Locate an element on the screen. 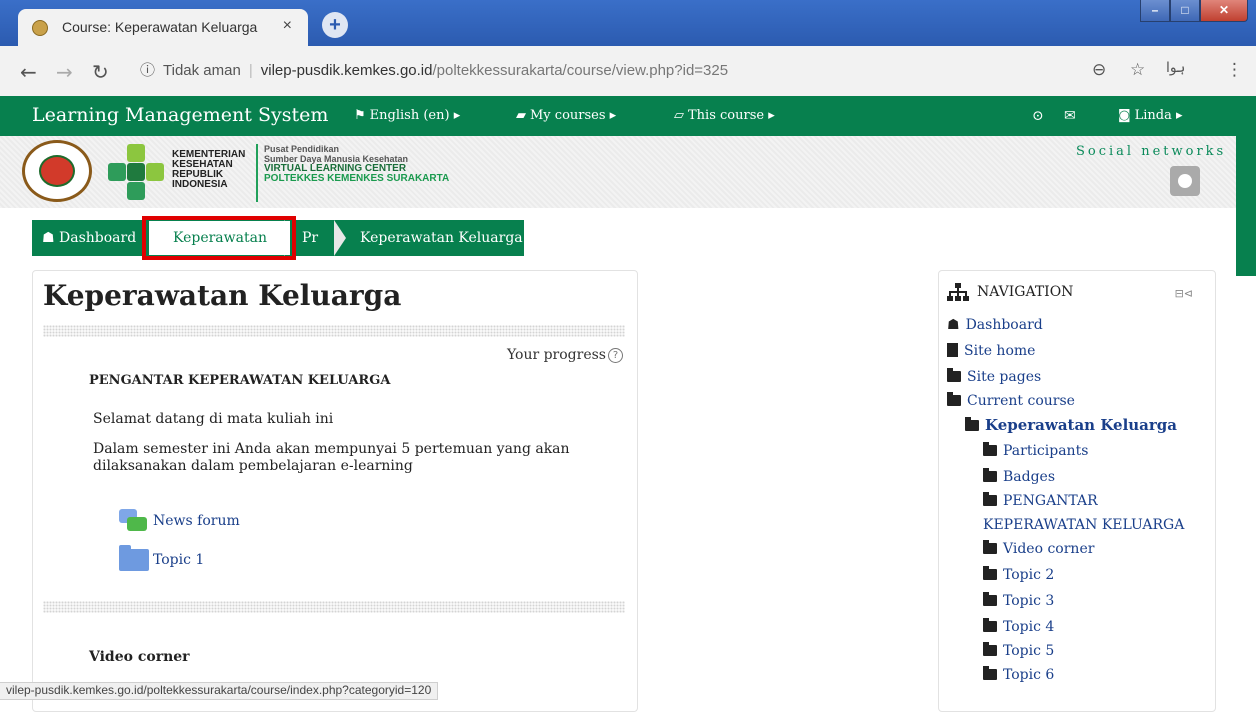 The width and height of the screenshot is (1256, 712). browser-tab: Course: Keperawatan Keluarga × is located at coordinates (163, 27).